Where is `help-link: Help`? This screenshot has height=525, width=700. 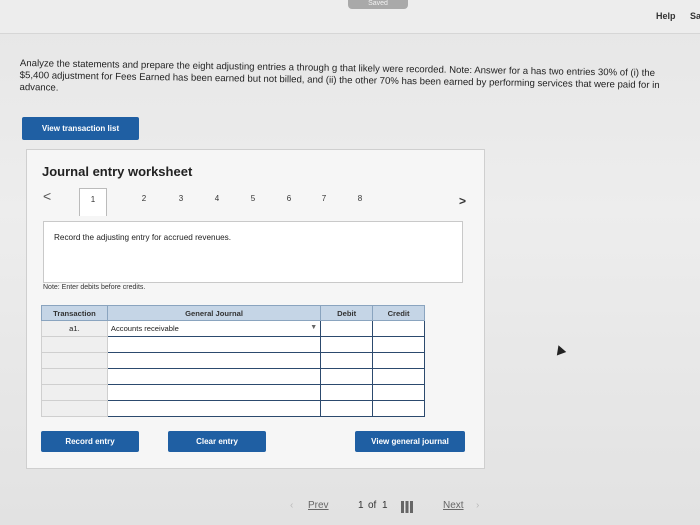
help-link: Help is located at coordinates (666, 16).